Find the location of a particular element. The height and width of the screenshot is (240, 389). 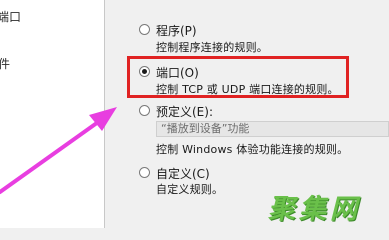

option-port-description: 控制 TCP 或 UDP 端口连接的规则。 is located at coordinates (247, 89).